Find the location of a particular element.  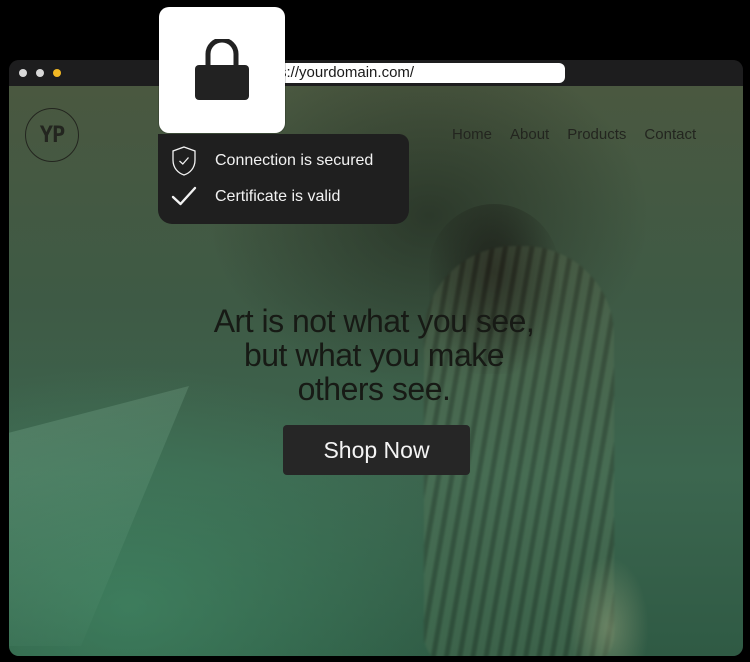

nav-products: Products is located at coordinates (596, 134).